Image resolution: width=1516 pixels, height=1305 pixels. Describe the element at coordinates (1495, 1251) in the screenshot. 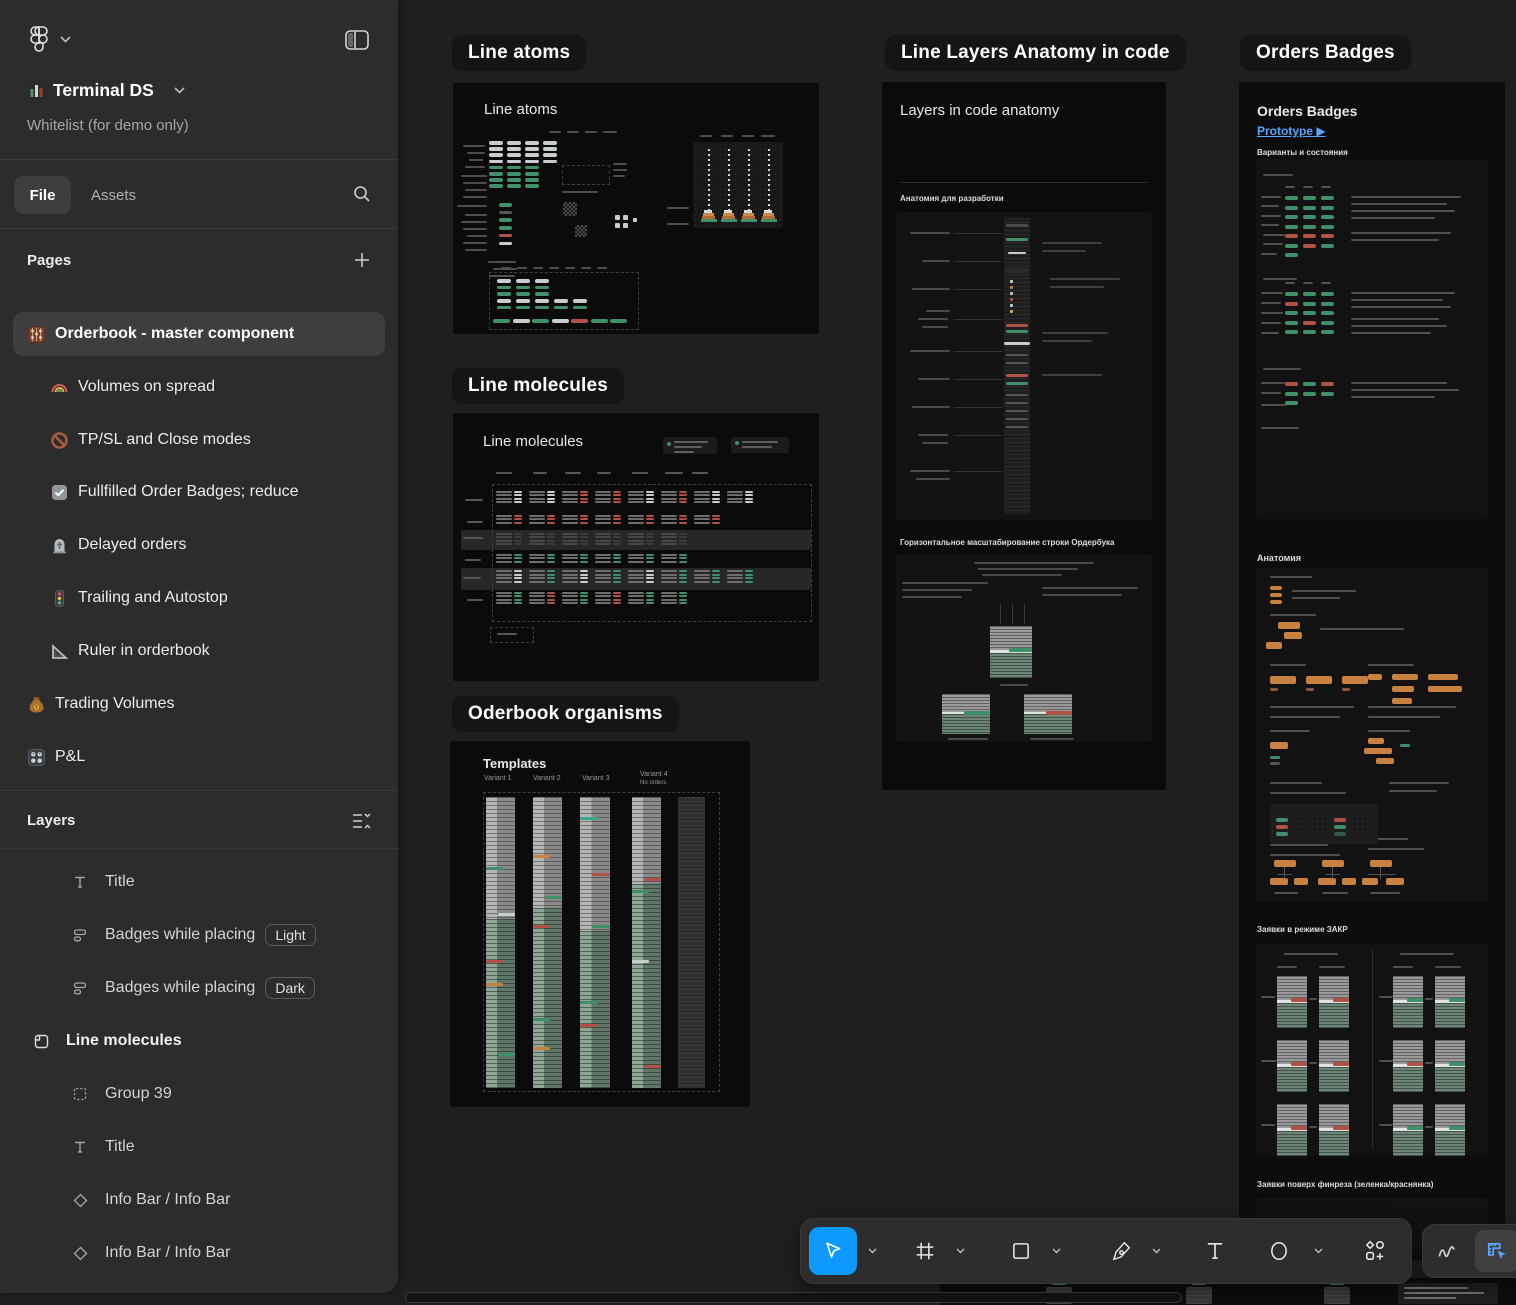

I see `dev-mode-toggle` at that location.